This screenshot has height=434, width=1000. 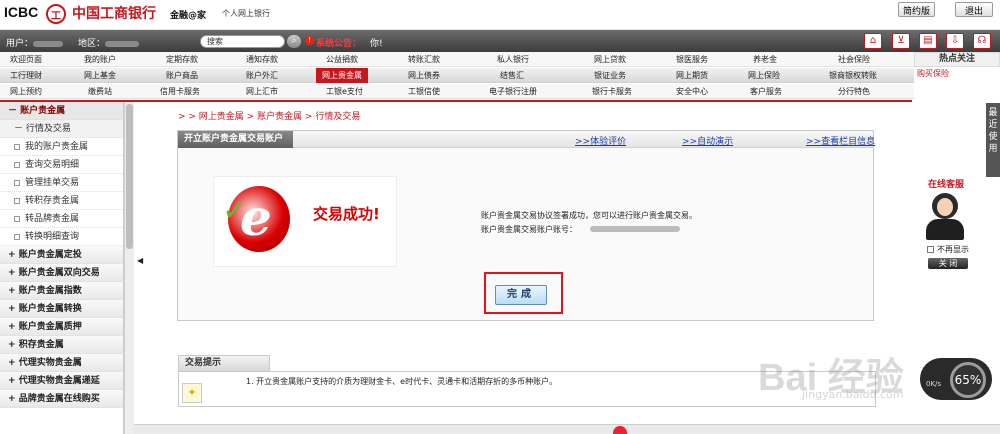 What do you see at coordinates (589, 215) in the screenshot?
I see `result-message: 账户贵金属交易协议签署成功，您可以进行账户贵金属交易。` at bounding box center [589, 215].